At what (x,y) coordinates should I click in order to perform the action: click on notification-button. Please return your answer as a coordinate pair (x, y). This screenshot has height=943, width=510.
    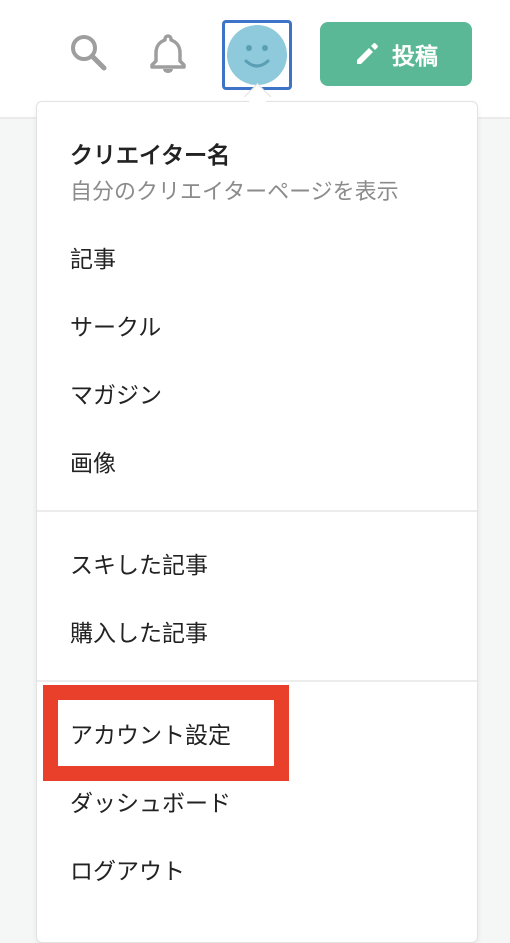
    Looking at the image, I should click on (168, 52).